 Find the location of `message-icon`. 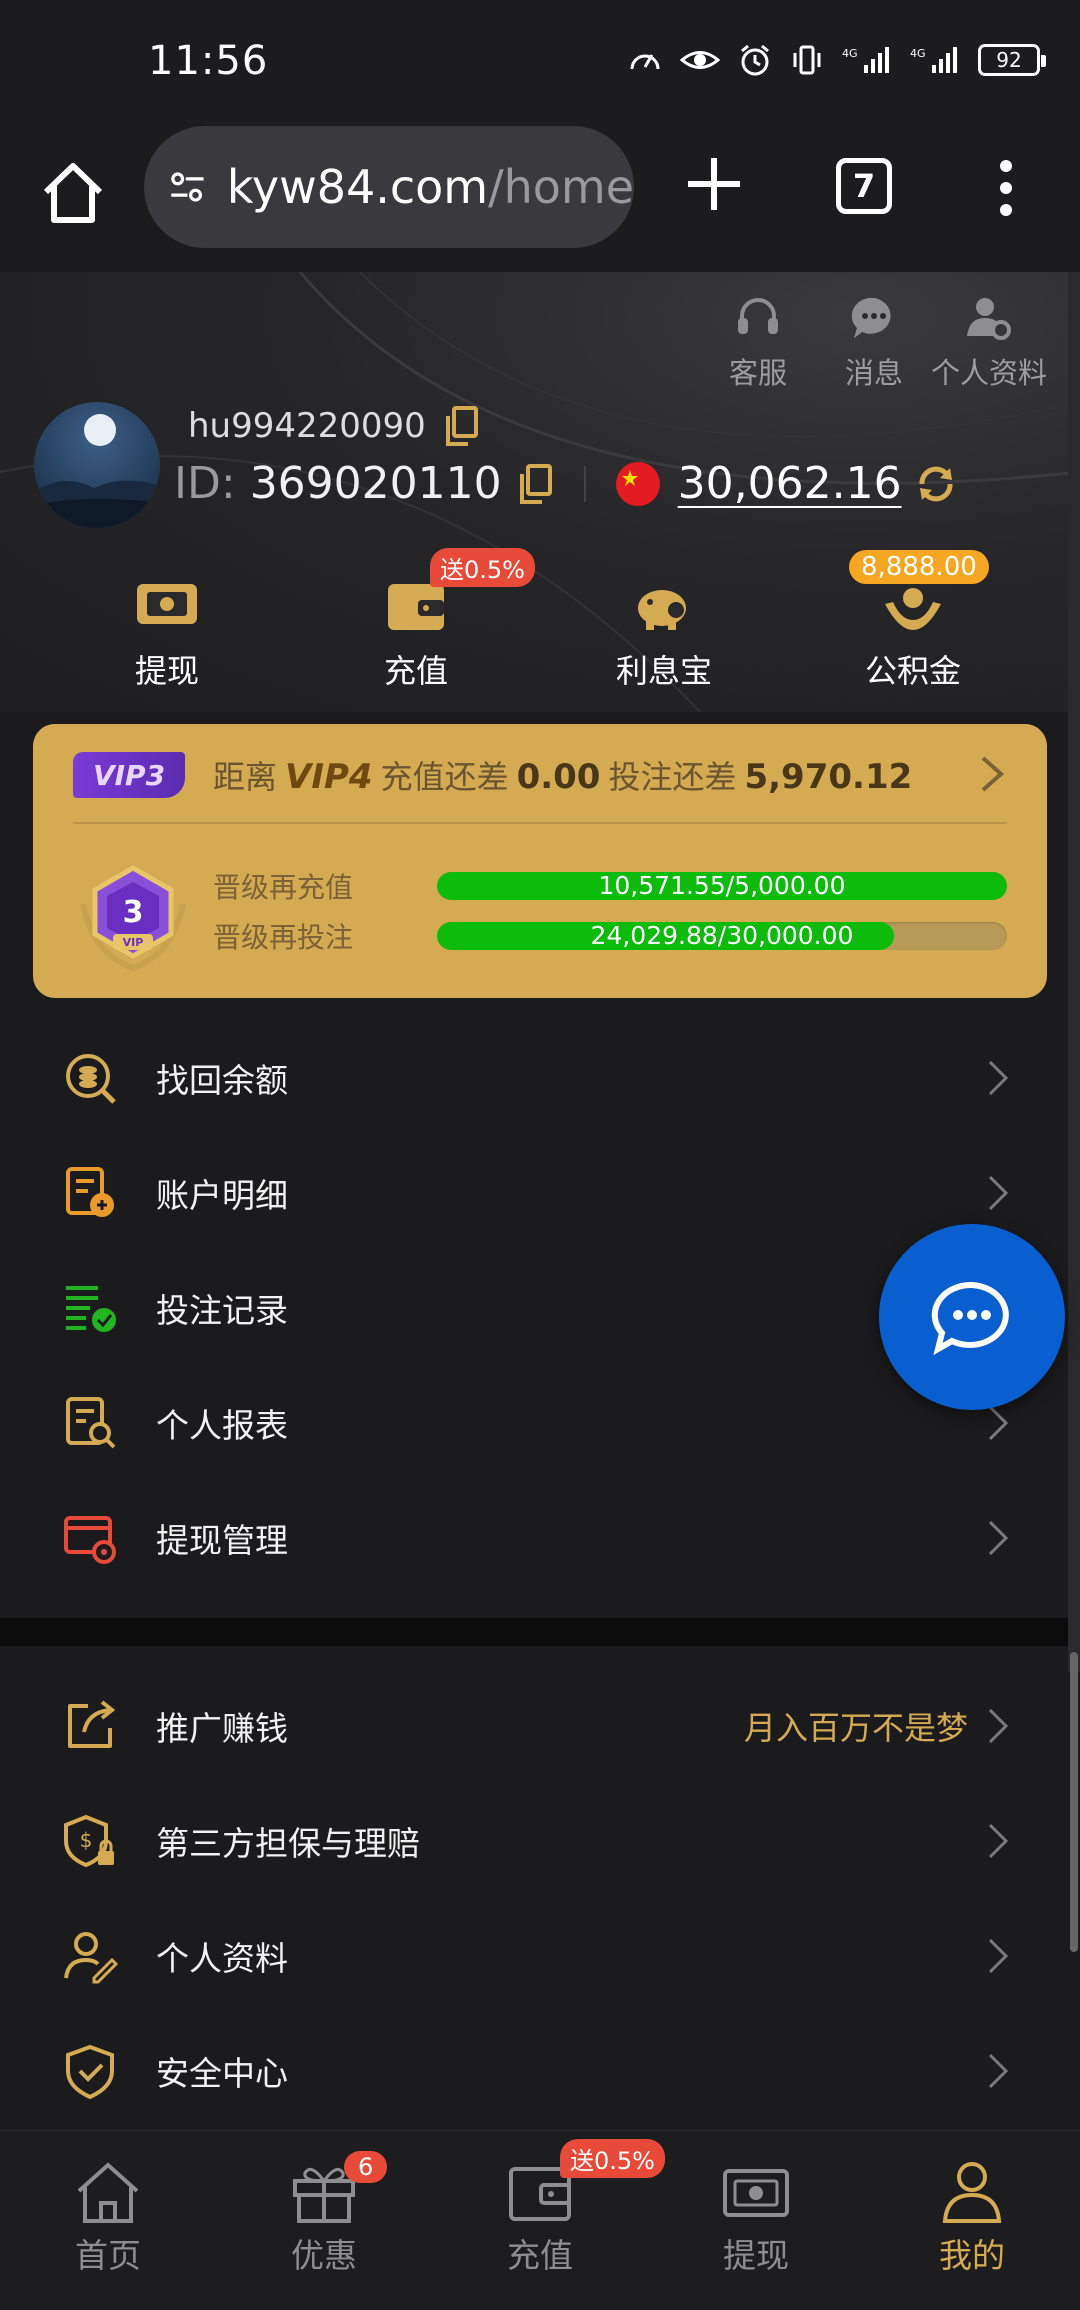

message-icon is located at coordinates (871, 317).